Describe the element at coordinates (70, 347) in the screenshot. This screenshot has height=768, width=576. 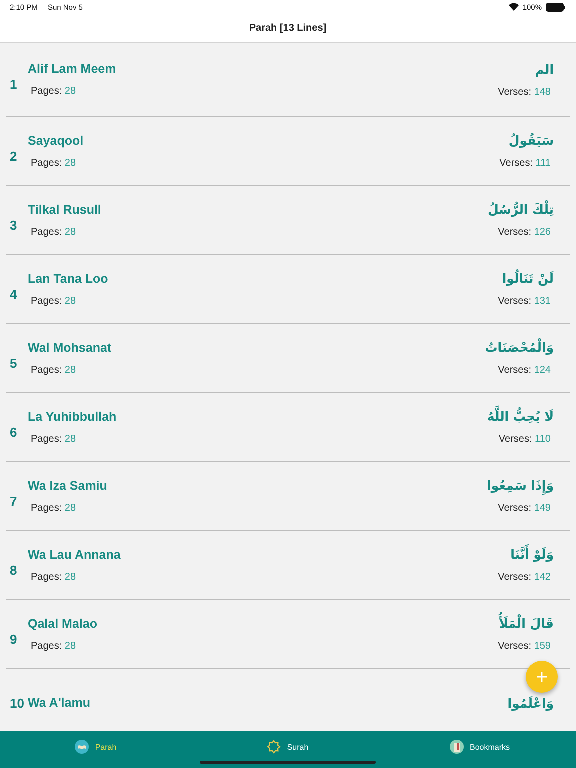
I see `parah-name: Wal Mohsanat` at that location.